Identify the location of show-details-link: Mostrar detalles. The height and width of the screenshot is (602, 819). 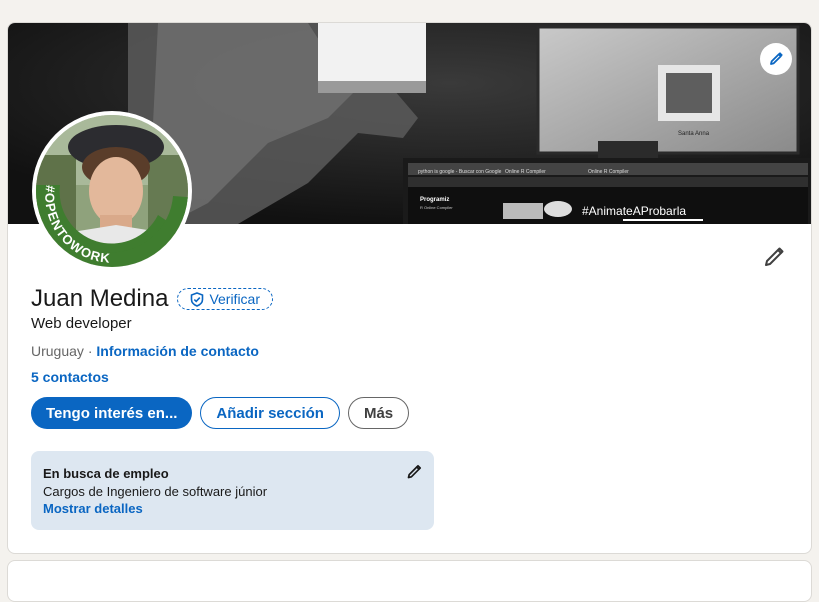
(93, 508).